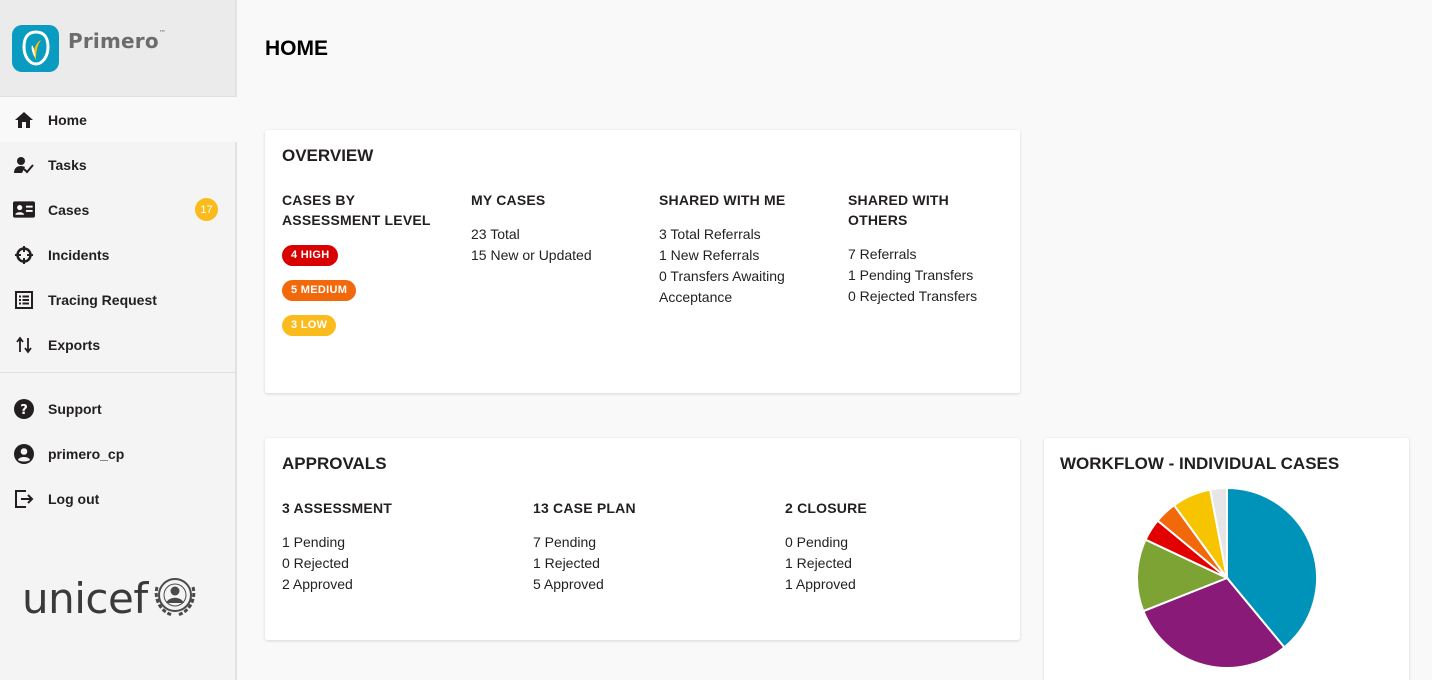 This screenshot has height=680, width=1432. What do you see at coordinates (117, 498) in the screenshot?
I see `sidebar-item-logout: Log out` at bounding box center [117, 498].